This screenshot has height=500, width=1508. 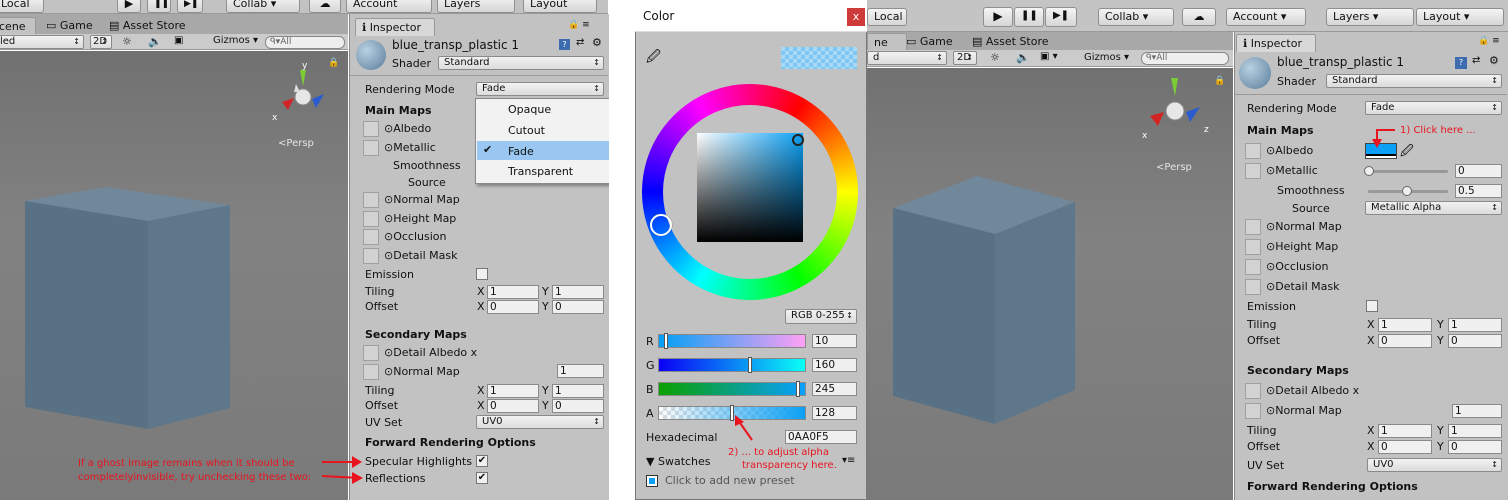 I want to click on metallic-slider-knob, so click(x=1369, y=171).